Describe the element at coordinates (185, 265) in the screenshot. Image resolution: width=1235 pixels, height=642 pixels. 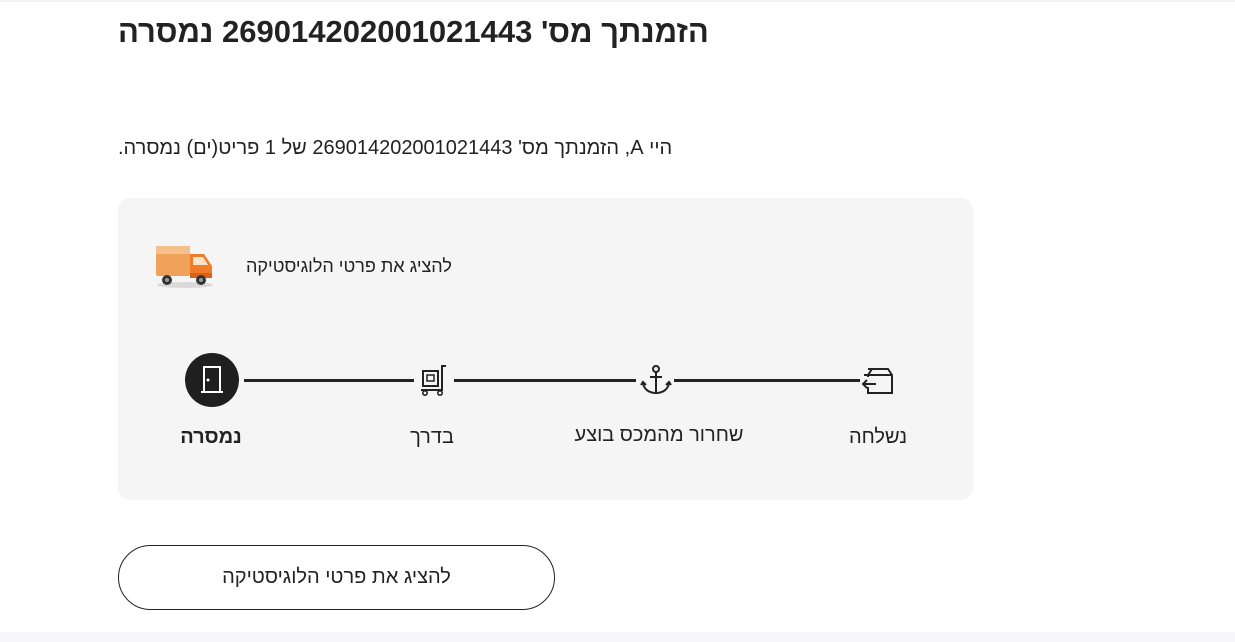
I see `truck-icon` at that location.